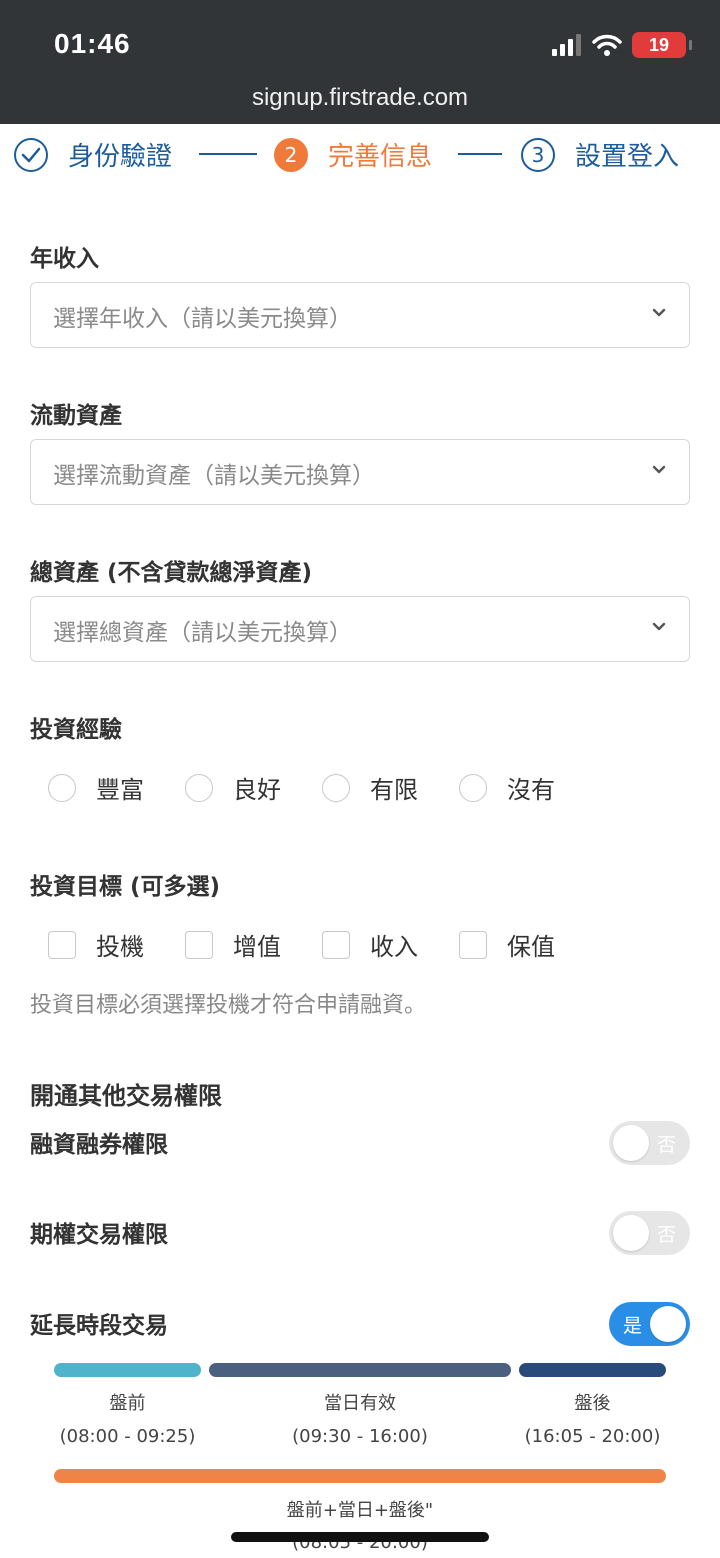 This screenshot has width=720, height=1558. What do you see at coordinates (99, 1145) in the screenshot?
I see `margin-permission-label: 融資融券權限` at bounding box center [99, 1145].